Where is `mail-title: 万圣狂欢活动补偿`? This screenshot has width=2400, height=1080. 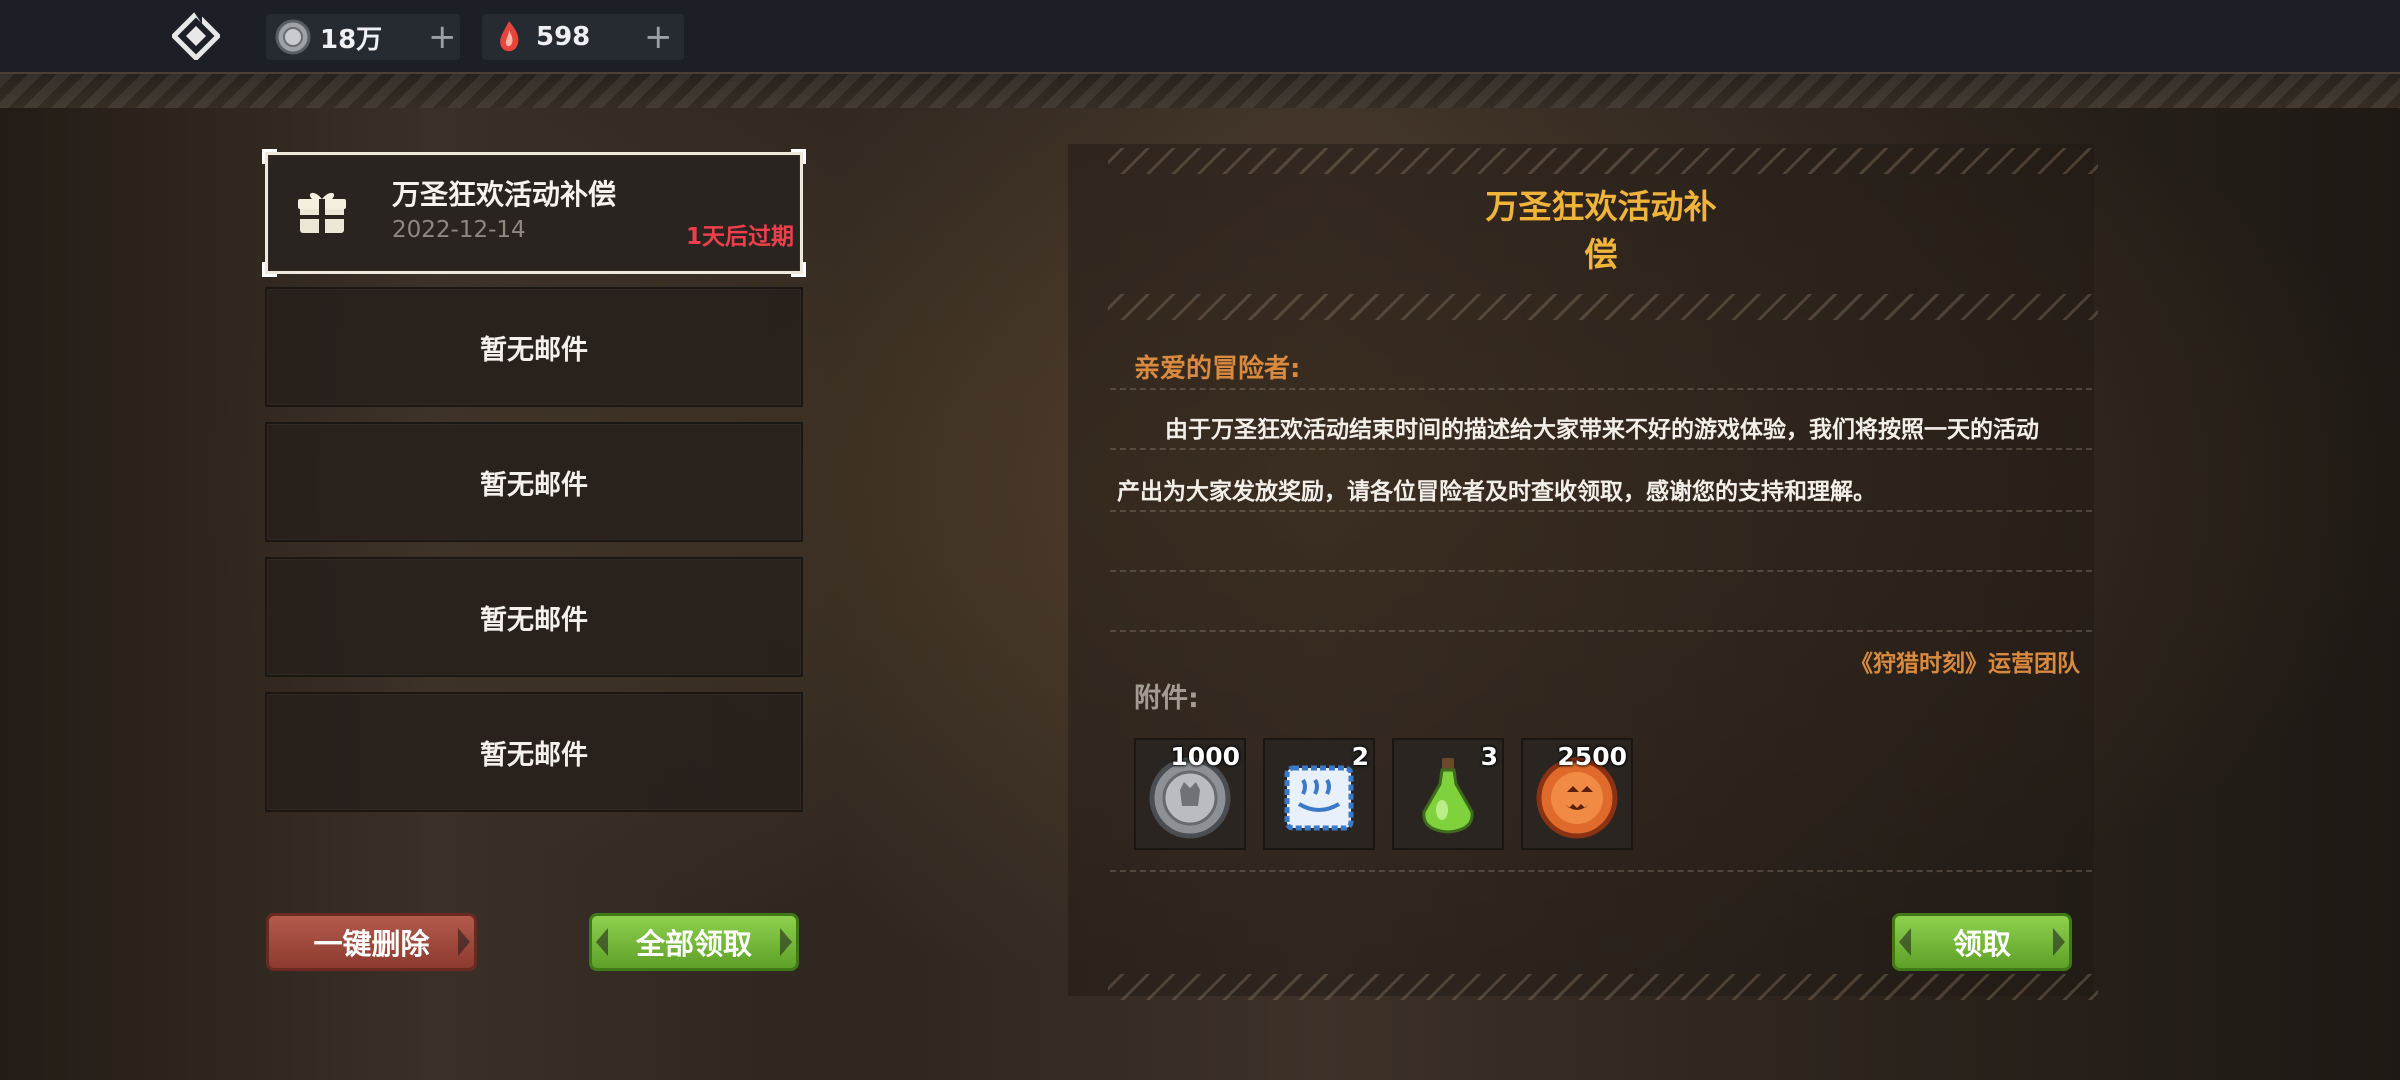
mail-title: 万圣狂欢活动补偿 is located at coordinates (504, 194).